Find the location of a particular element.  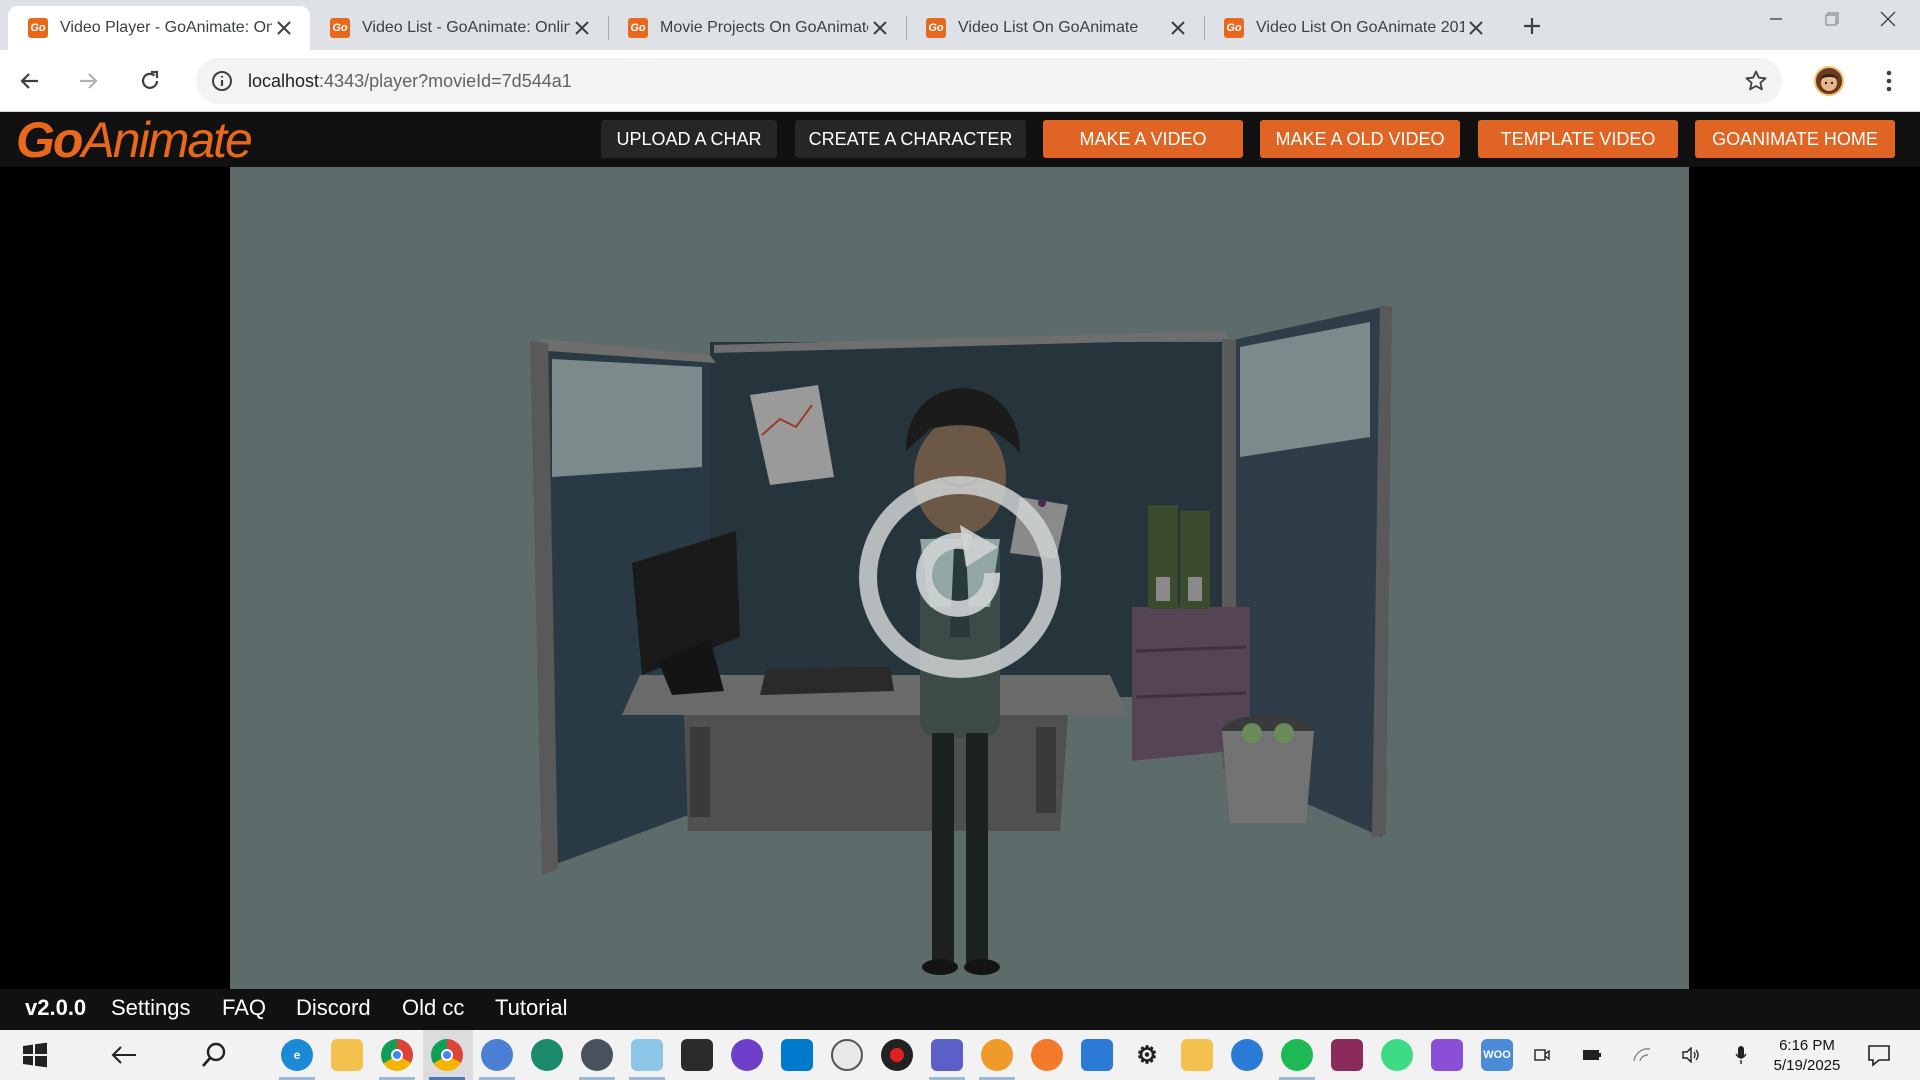

new-tab-button is located at coordinates (1532, 26).